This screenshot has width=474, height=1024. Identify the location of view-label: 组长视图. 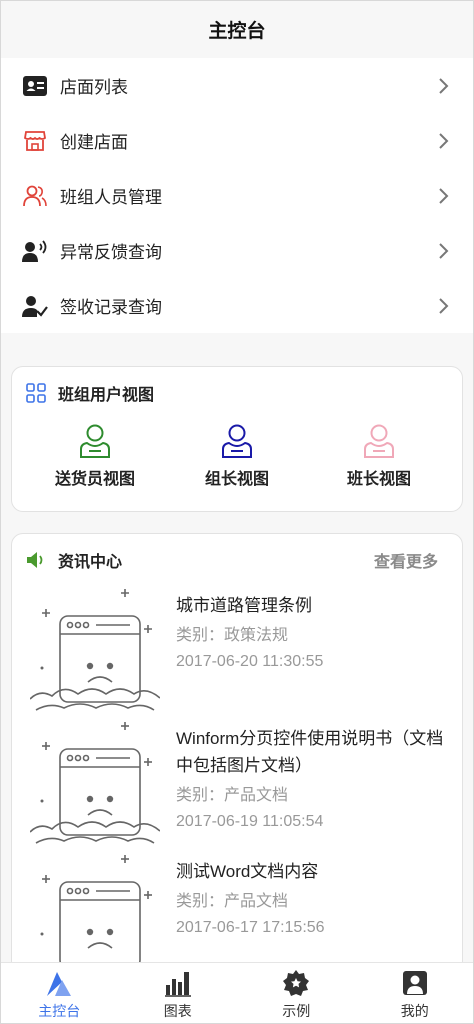
(236, 479).